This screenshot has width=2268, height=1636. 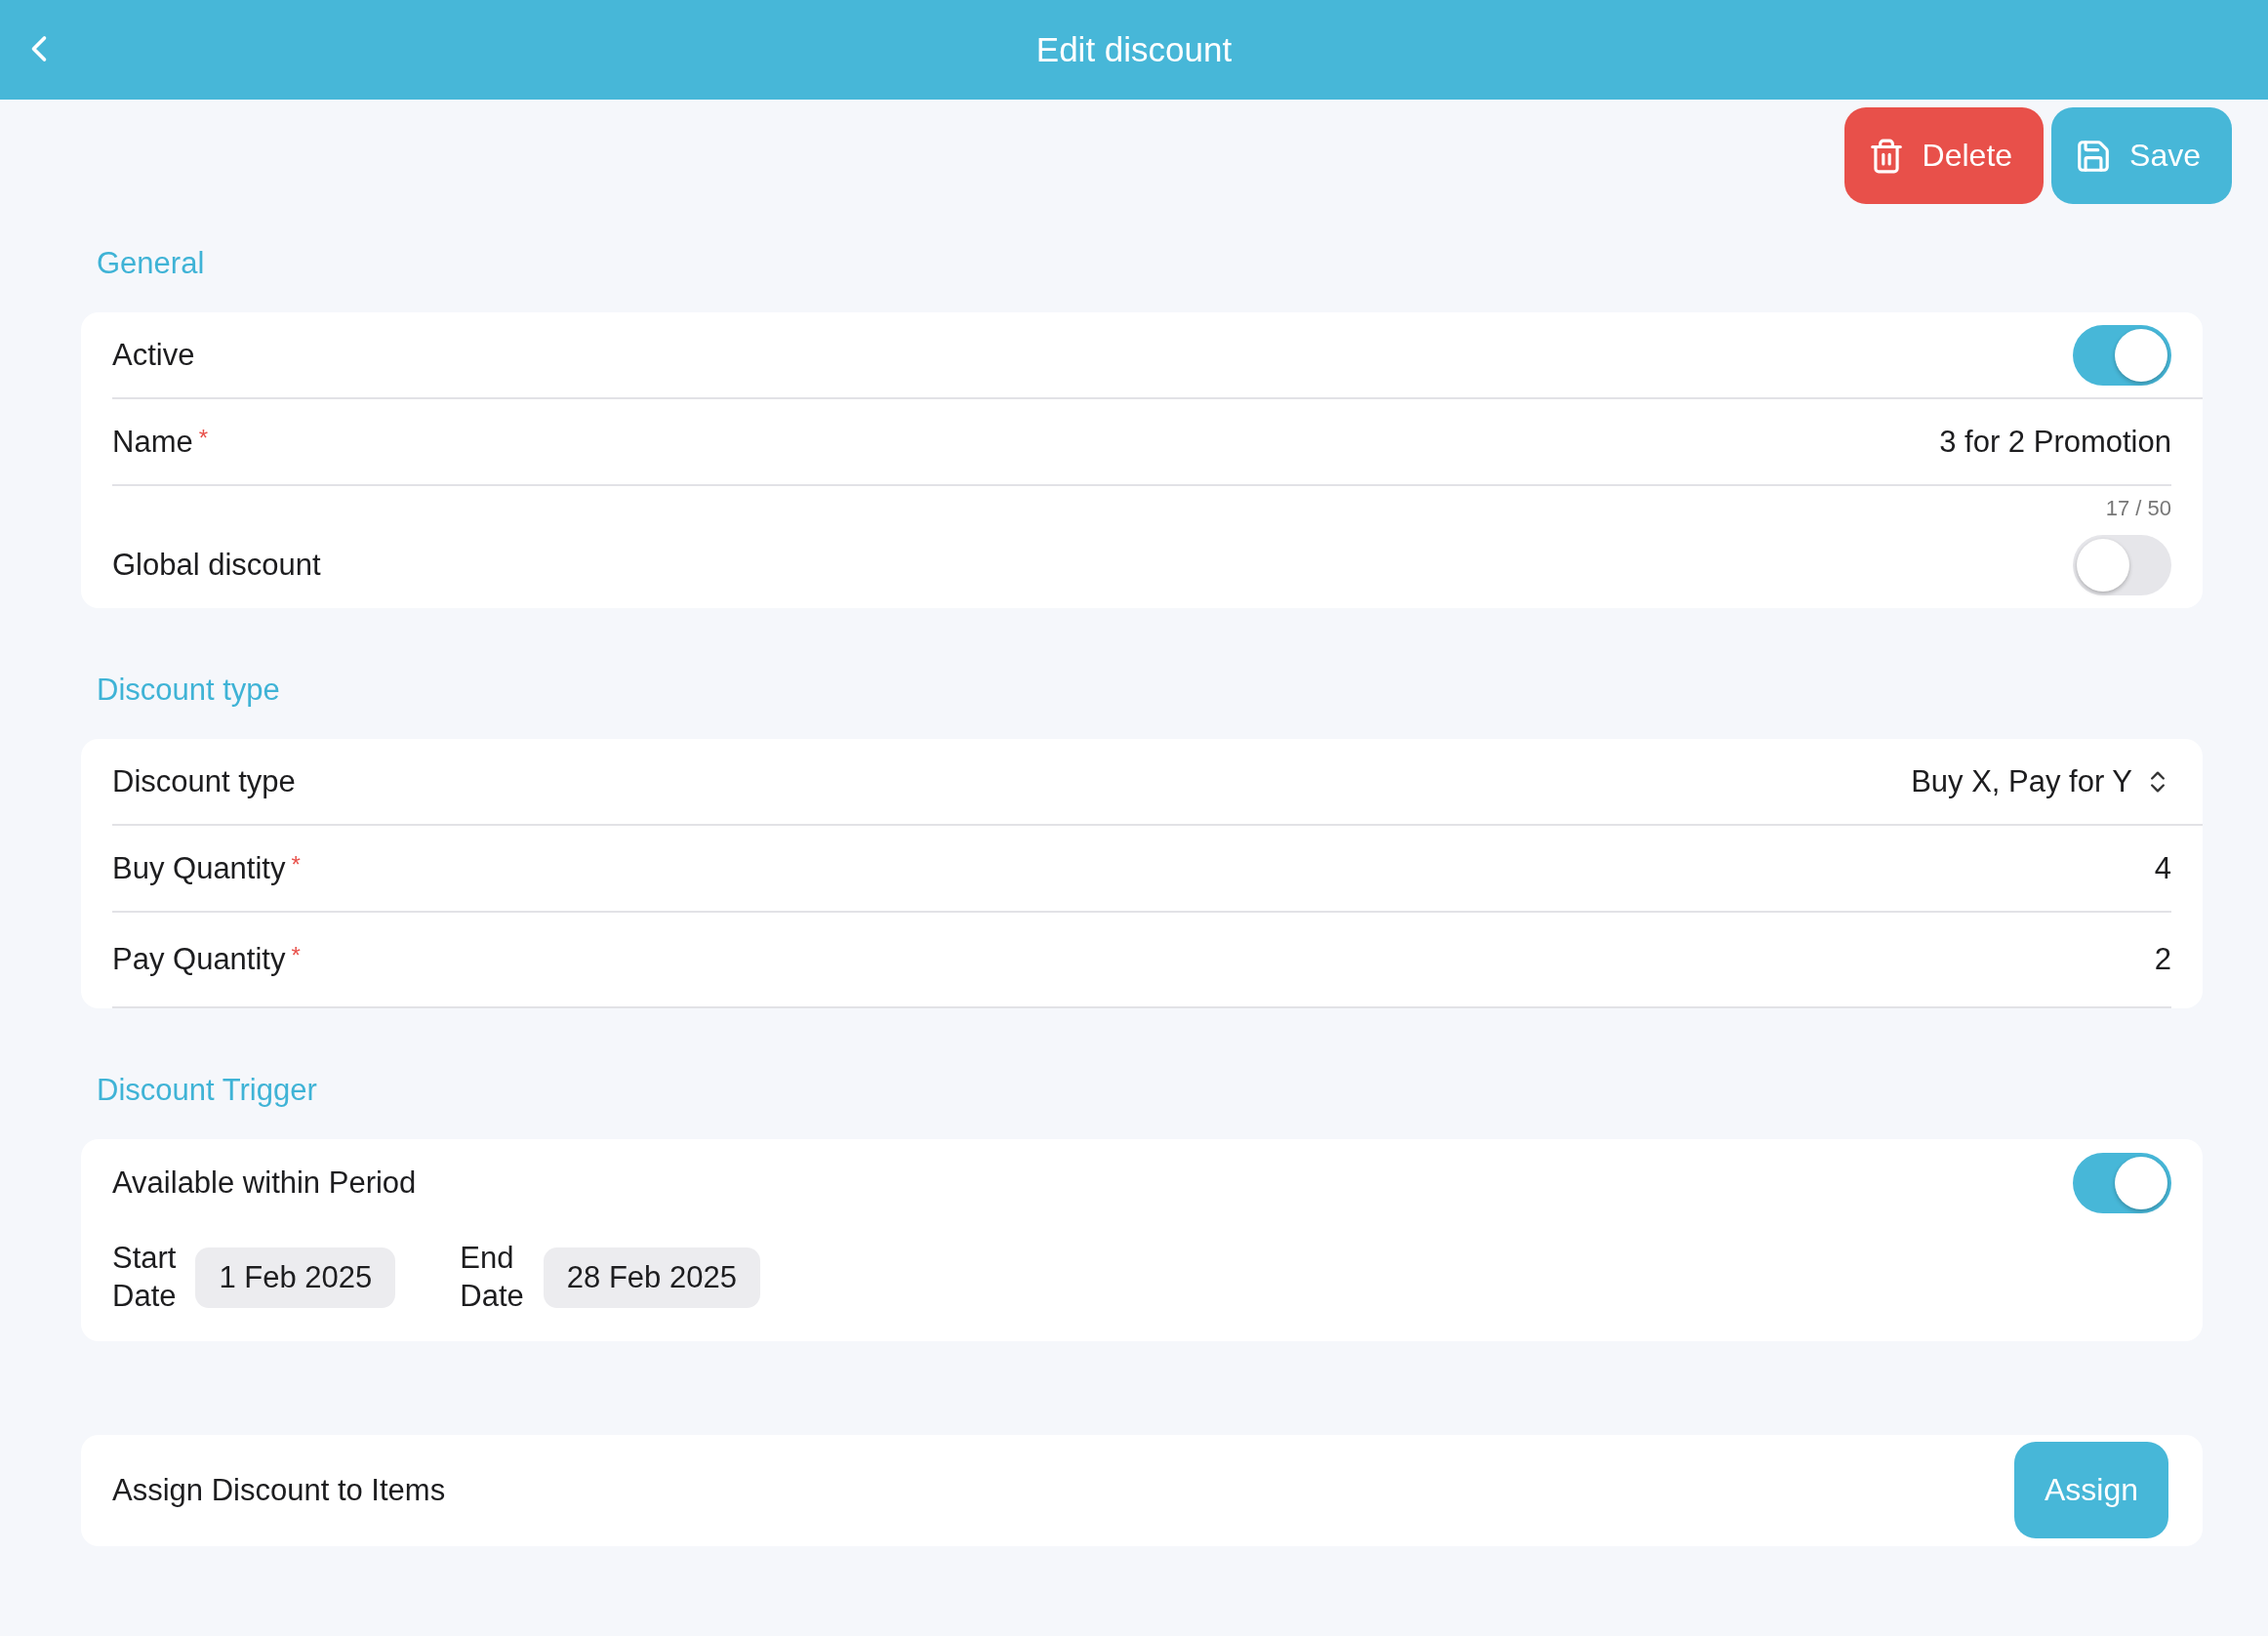 What do you see at coordinates (161, 442) in the screenshot?
I see `row-label: Name *` at bounding box center [161, 442].